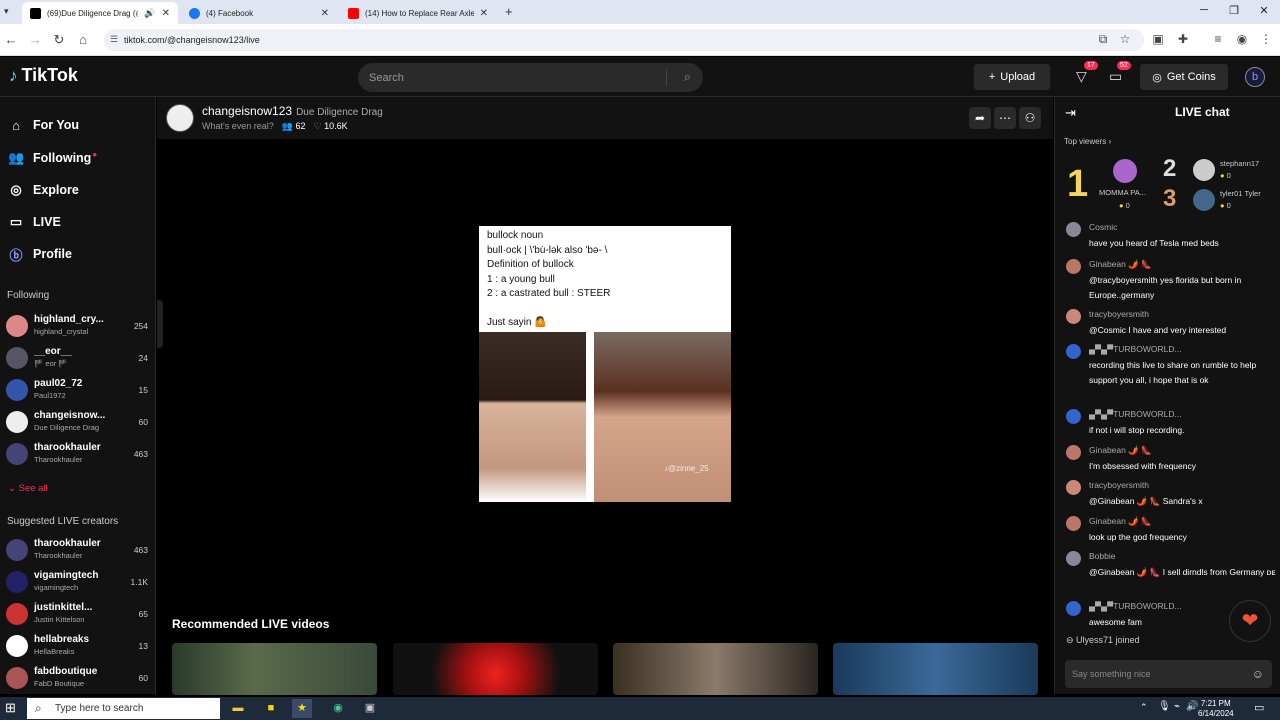 This screenshot has height=720, width=1280. Describe the element at coordinates (1125, 39) in the screenshot. I see `bookmark-star-icon: ☆` at that location.